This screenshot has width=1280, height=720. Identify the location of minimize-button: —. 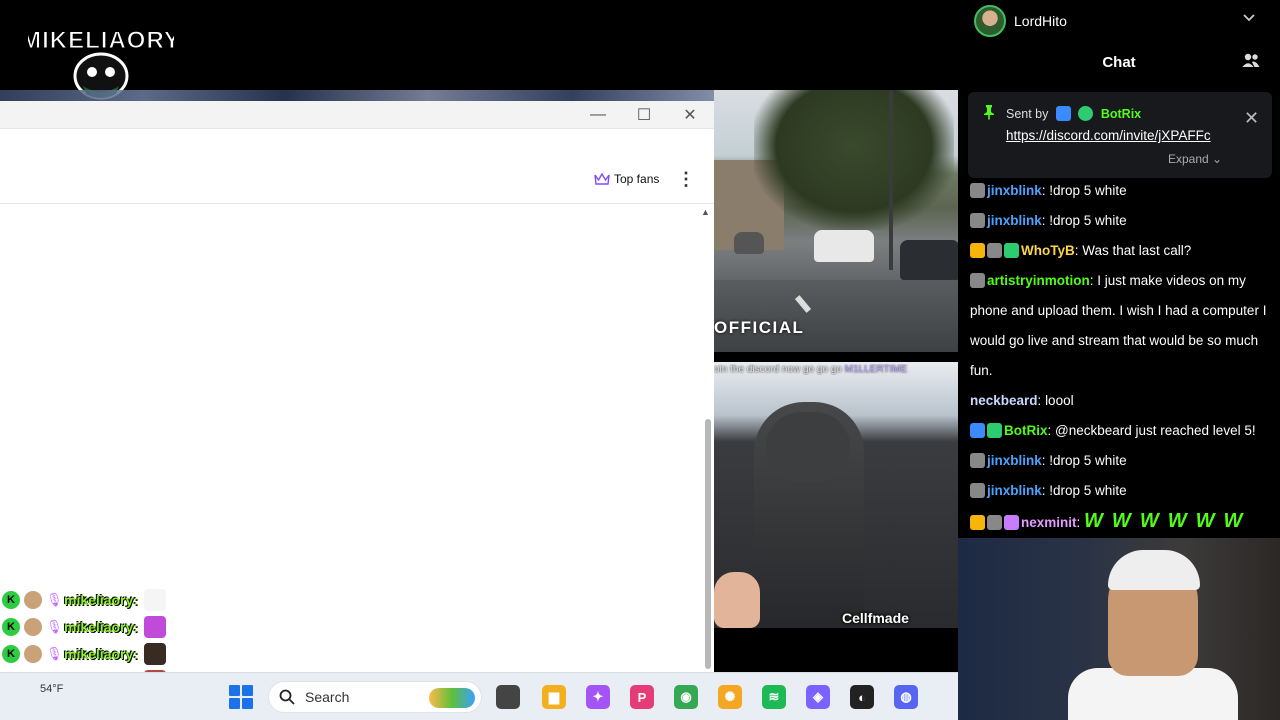
(598, 115).